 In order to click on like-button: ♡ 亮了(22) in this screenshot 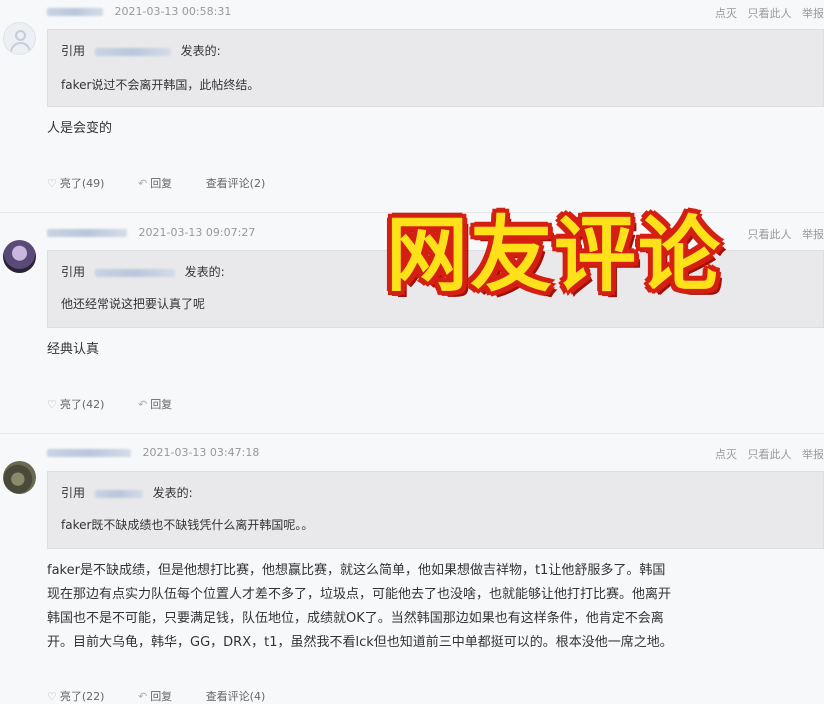, I will do `click(75, 696)`.